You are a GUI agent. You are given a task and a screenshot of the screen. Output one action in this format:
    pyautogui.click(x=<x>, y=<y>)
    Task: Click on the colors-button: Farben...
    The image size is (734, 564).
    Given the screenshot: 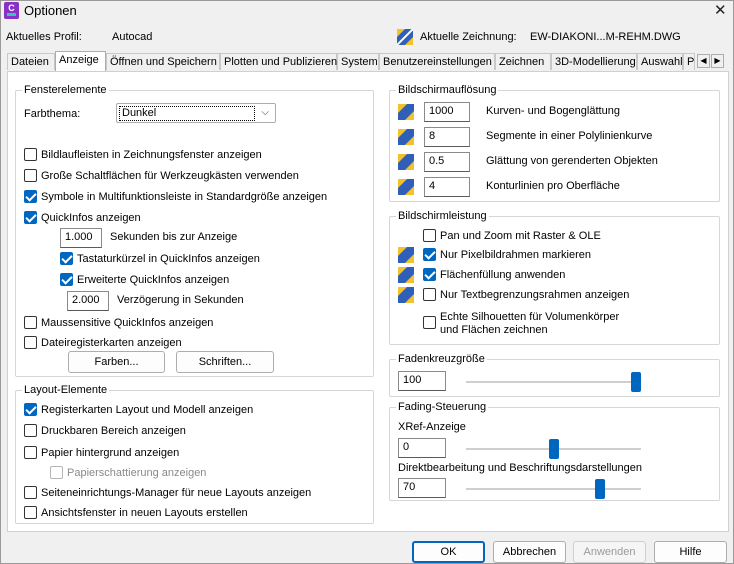 What is the action you would take?
    pyautogui.click(x=116, y=362)
    